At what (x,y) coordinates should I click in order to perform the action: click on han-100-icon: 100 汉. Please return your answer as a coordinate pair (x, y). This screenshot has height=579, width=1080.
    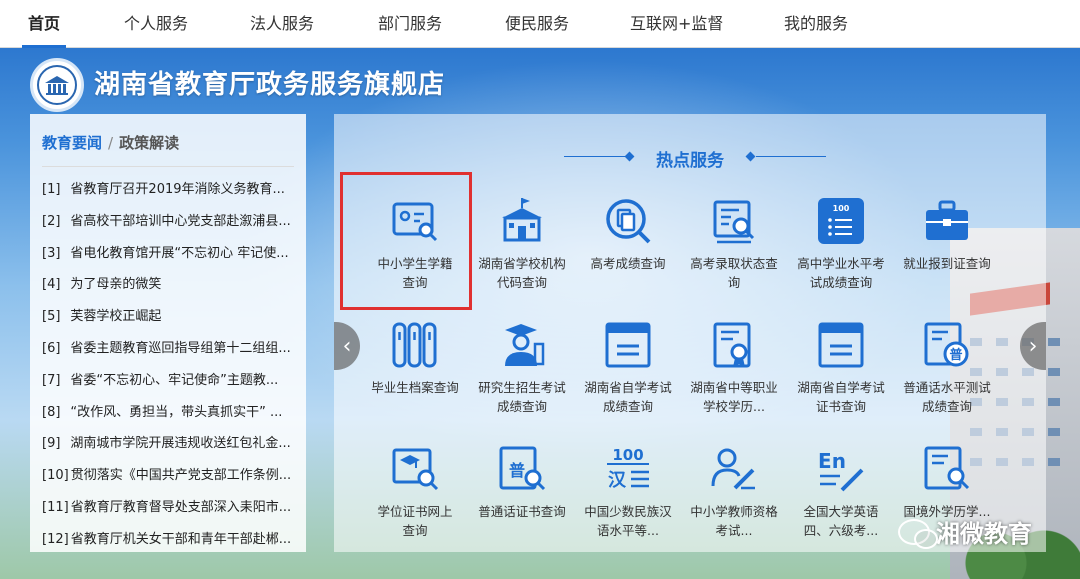
    Looking at the image, I should click on (628, 468).